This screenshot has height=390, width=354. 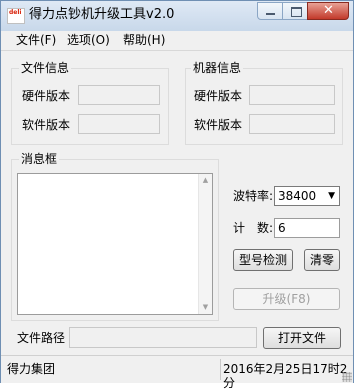 What do you see at coordinates (292, 95) in the screenshot?
I see `machine-hardware-field` at bounding box center [292, 95].